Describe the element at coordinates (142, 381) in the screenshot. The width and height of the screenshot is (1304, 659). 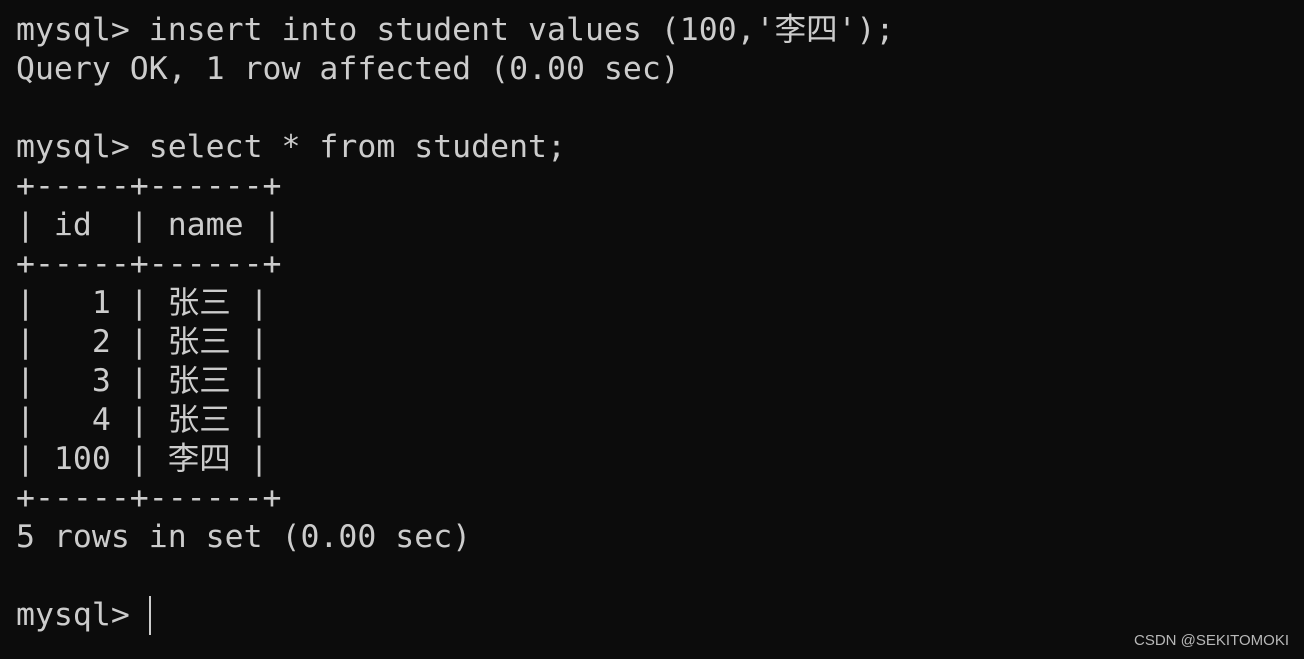
I see `table-row: | 3 | 张三 |` at that location.